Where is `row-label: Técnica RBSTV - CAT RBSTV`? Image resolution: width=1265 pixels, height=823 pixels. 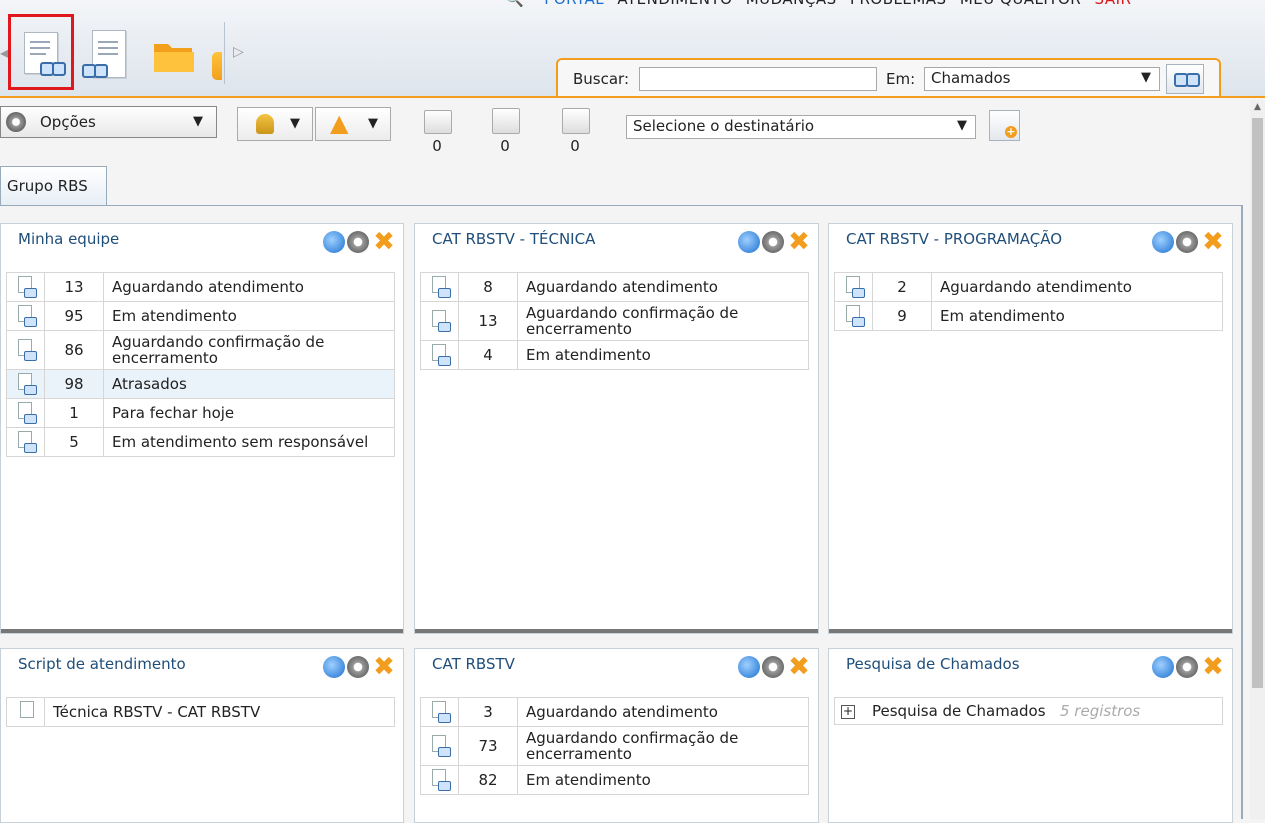
row-label: Técnica RBSTV - CAT RBSTV is located at coordinates (219, 712).